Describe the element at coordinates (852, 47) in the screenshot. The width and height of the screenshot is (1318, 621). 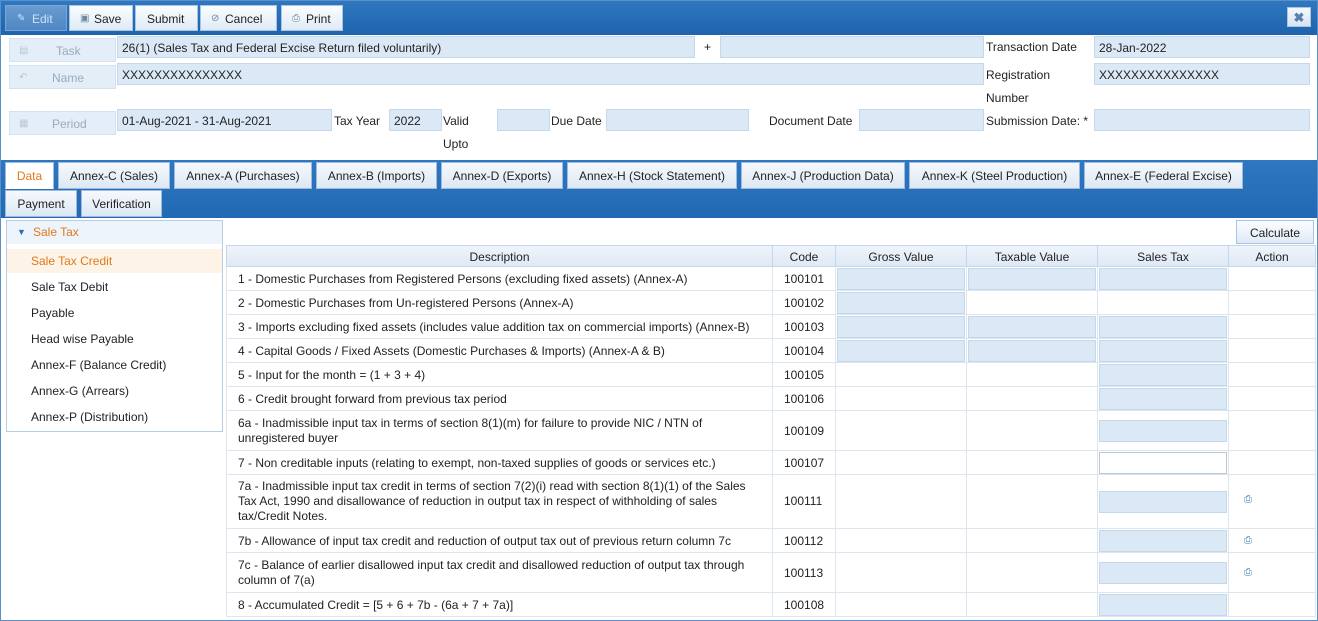
I see `task-extra-field` at that location.